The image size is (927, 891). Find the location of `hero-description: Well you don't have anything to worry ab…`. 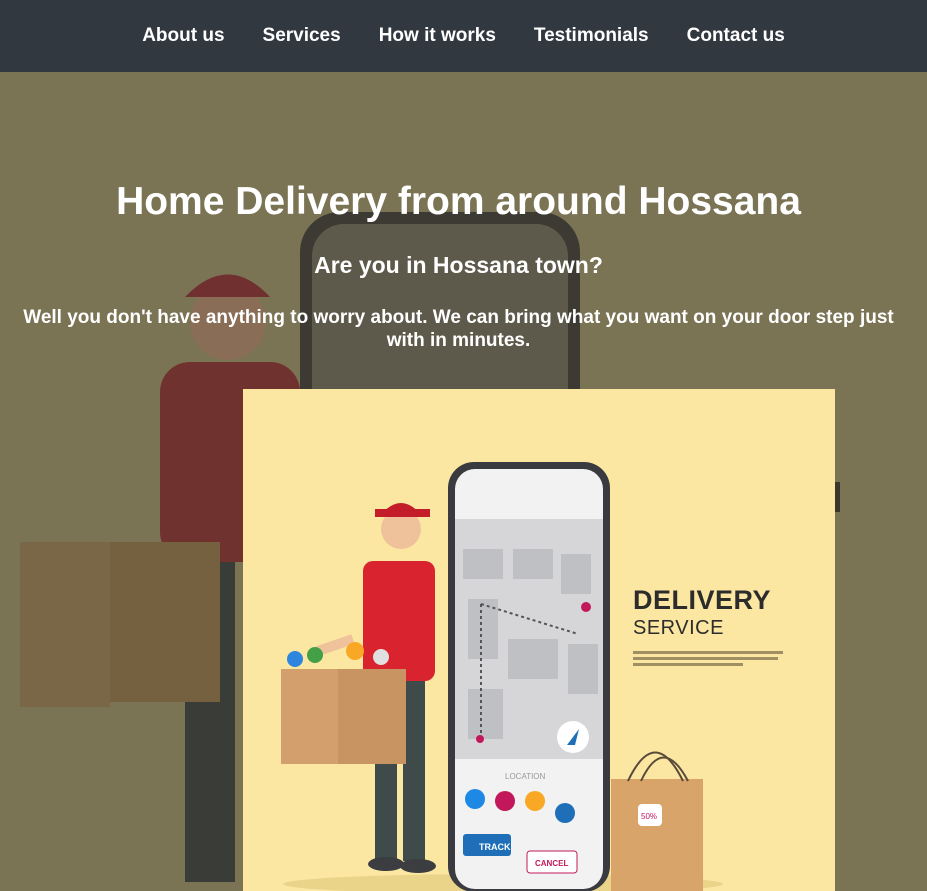

hero-description: Well you don't have anything to worry ab… is located at coordinates (458, 329).